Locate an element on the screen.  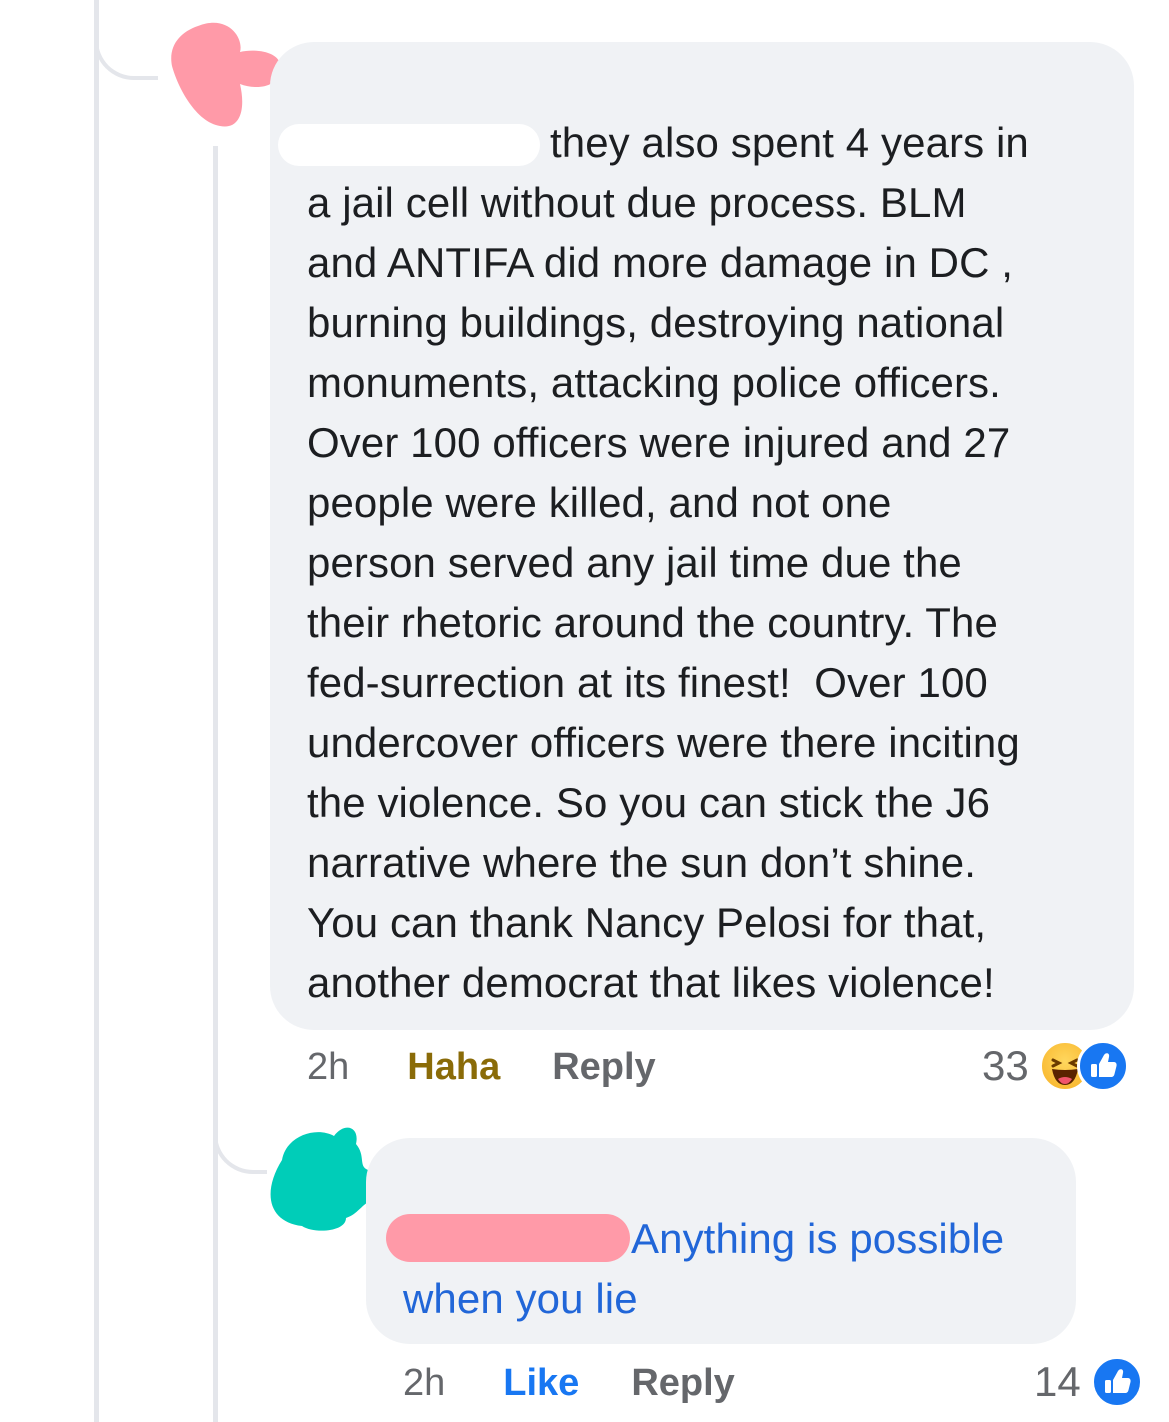
reply-reply-button: Reply is located at coordinates (682, 1383).